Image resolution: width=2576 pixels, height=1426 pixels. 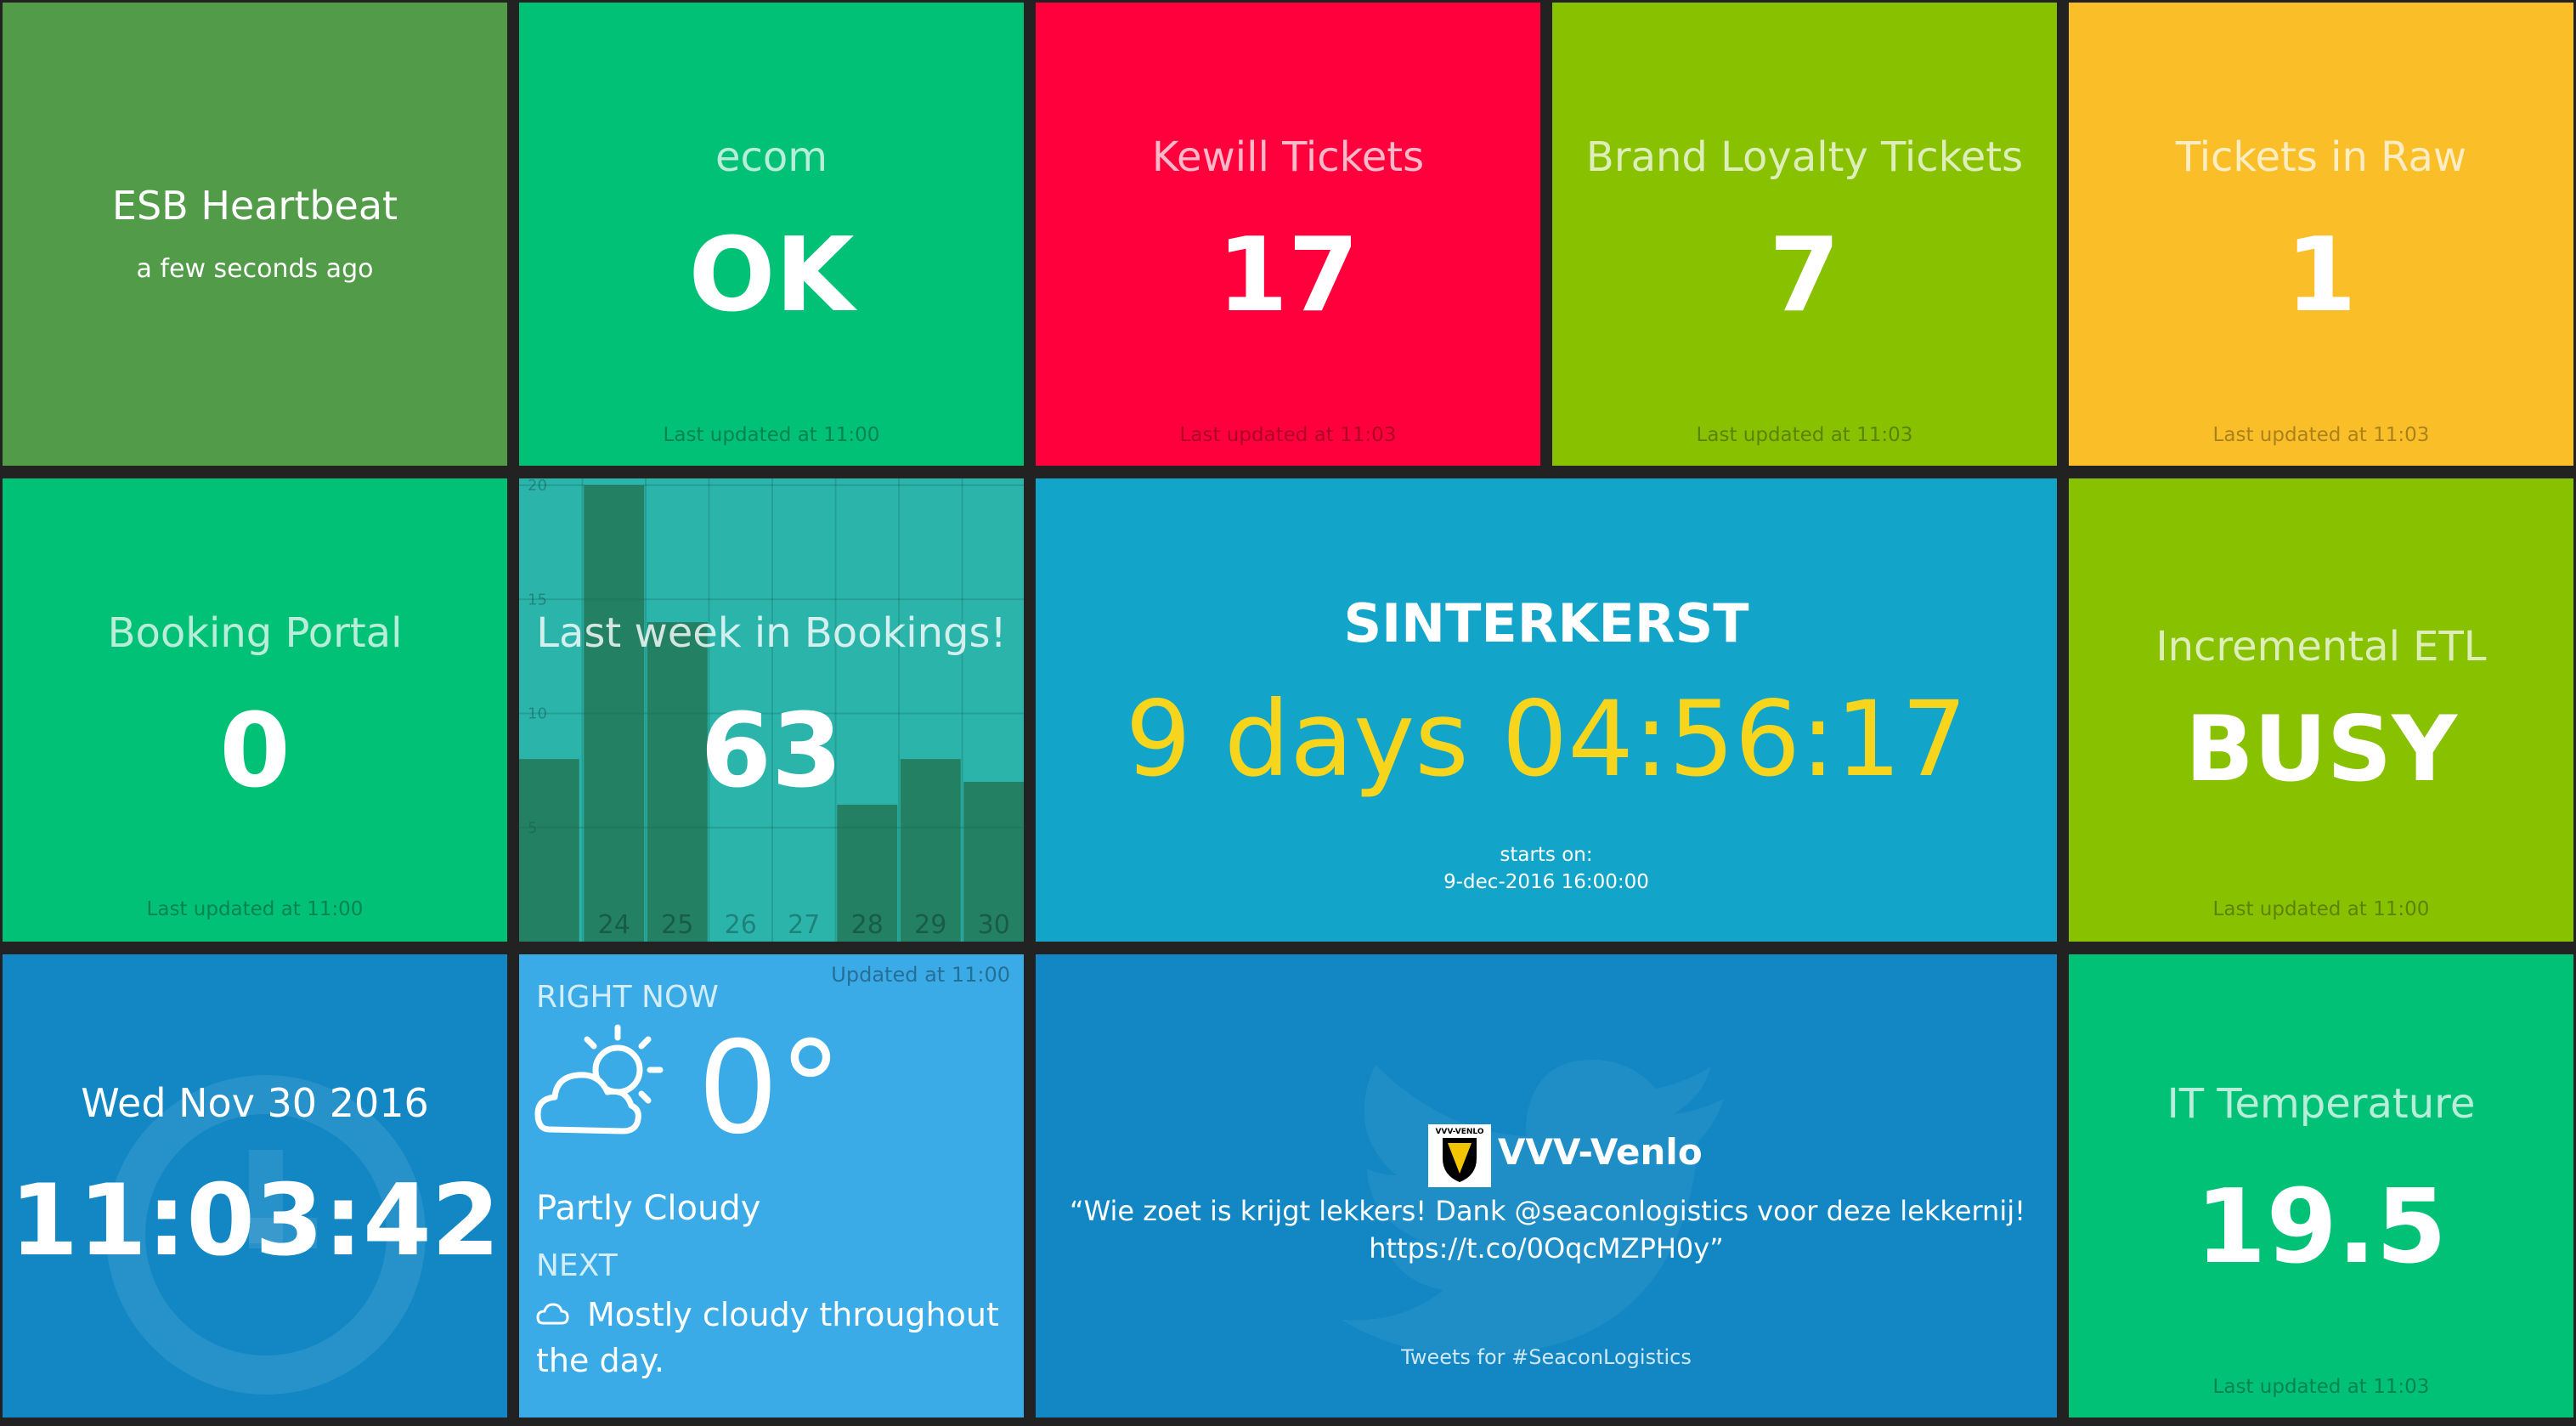 What do you see at coordinates (614, 925) in the screenshot?
I see `chart-xtick-label: 24` at bounding box center [614, 925].